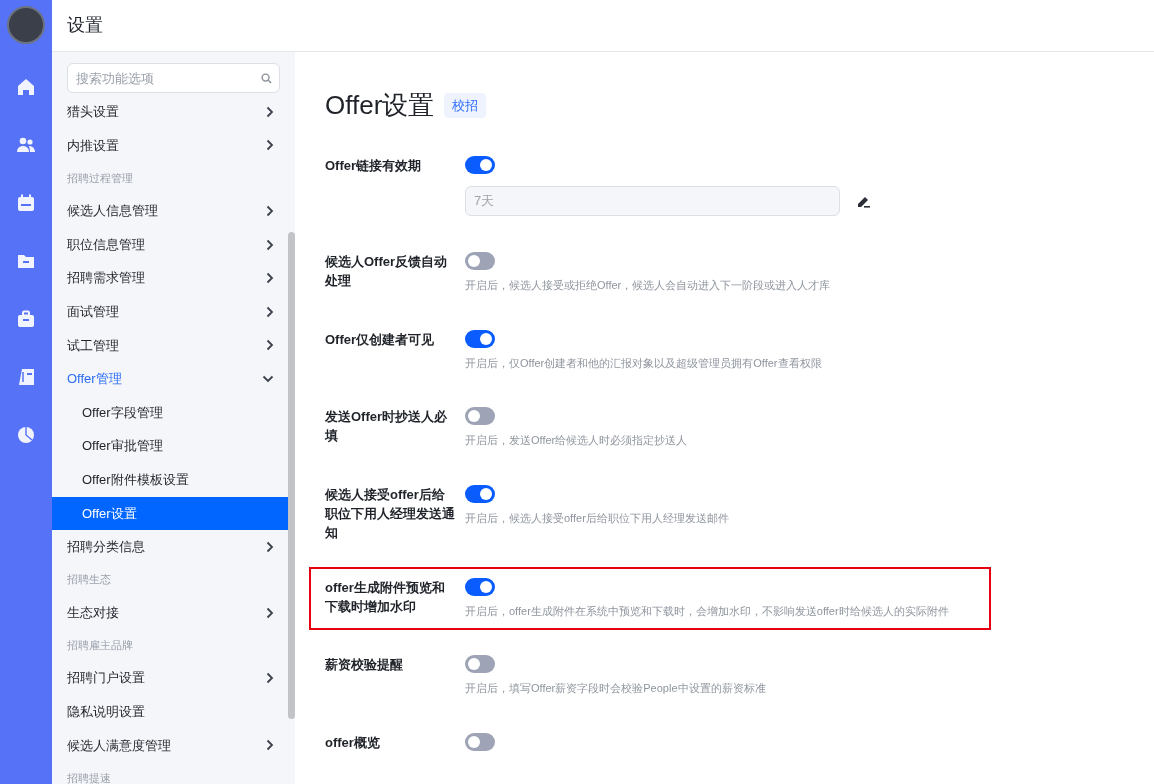 The width and height of the screenshot is (1154, 784). What do you see at coordinates (173, 78) in the screenshot?
I see `search-field: 搜索功能选项` at bounding box center [173, 78].